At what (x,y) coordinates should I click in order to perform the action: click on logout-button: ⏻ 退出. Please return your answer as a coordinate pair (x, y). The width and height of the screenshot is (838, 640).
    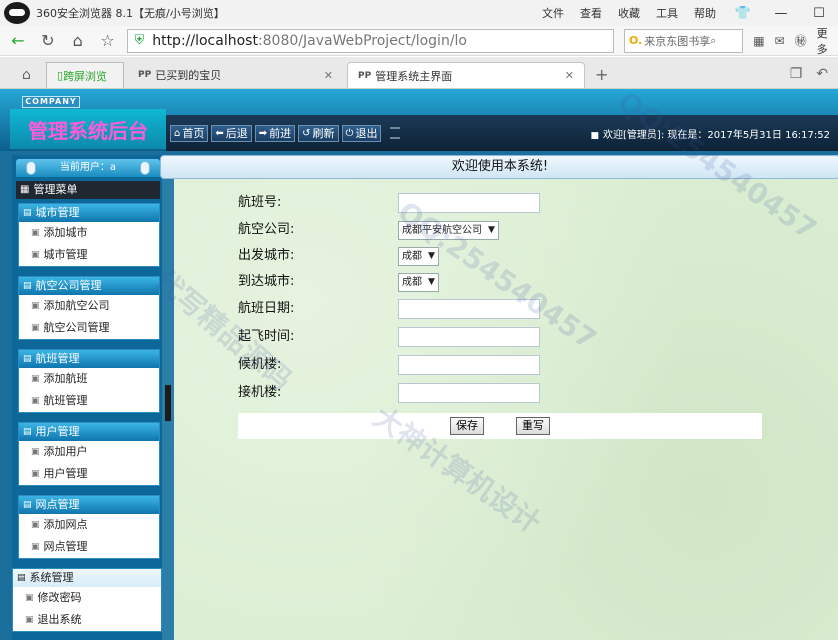
    Looking at the image, I should click on (361, 133).